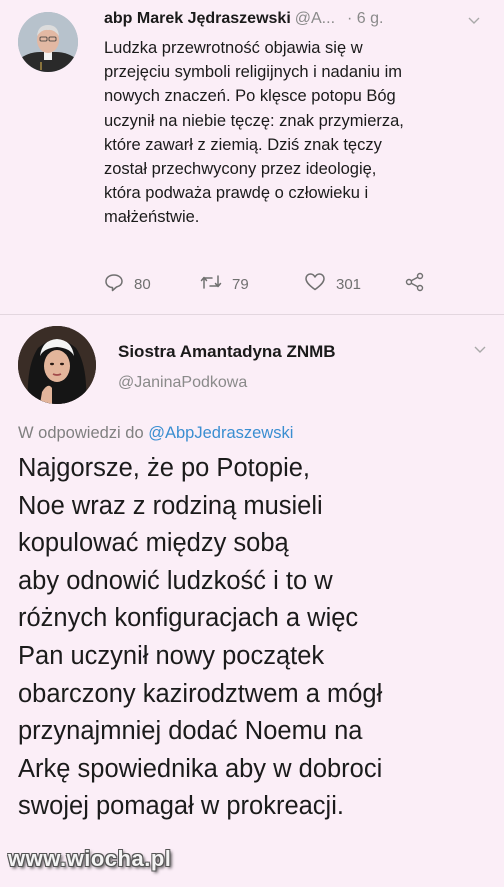 The height and width of the screenshot is (887, 504). Describe the element at coordinates (200, 768) in the screenshot. I see `tweet-line: Arkę spowiednika aby w dobroci` at that location.